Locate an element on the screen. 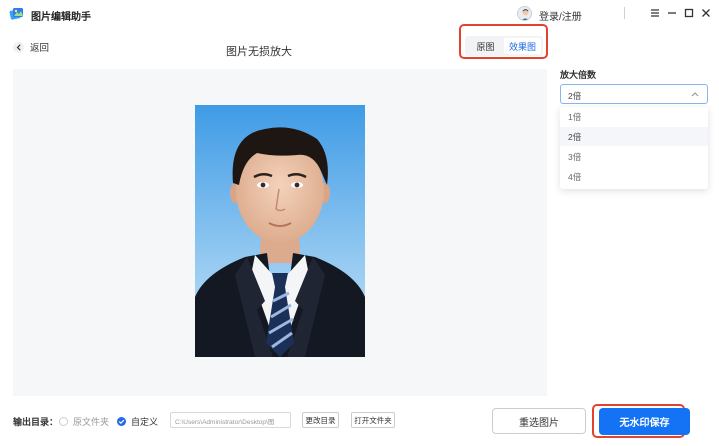 Image resolution: width=719 pixels, height=446 pixels. scale-option: 4倍 is located at coordinates (634, 176).